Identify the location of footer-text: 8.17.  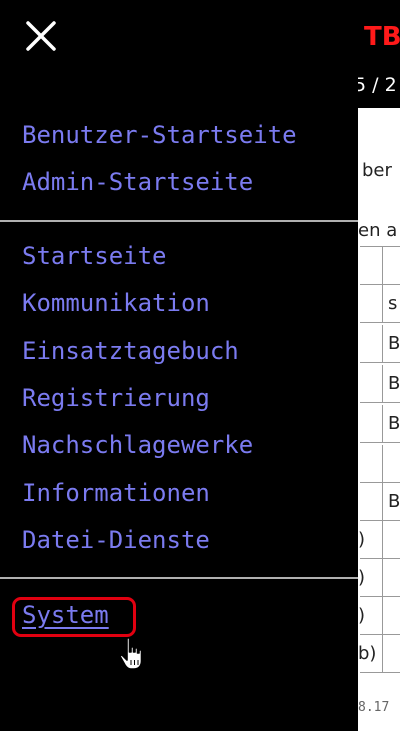
(374, 707).